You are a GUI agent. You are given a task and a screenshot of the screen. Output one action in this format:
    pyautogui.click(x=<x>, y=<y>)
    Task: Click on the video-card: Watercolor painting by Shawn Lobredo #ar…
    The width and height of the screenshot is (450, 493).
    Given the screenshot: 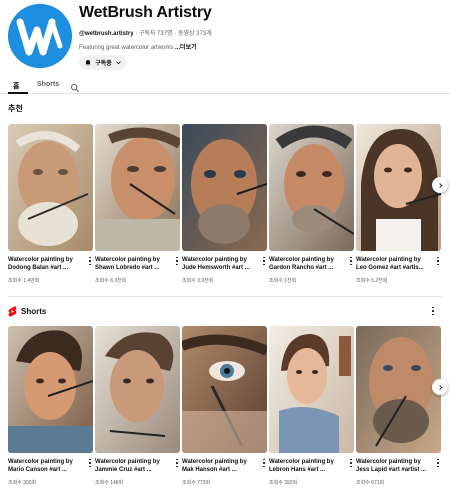 What is the action you would take?
    pyautogui.click(x=137, y=204)
    